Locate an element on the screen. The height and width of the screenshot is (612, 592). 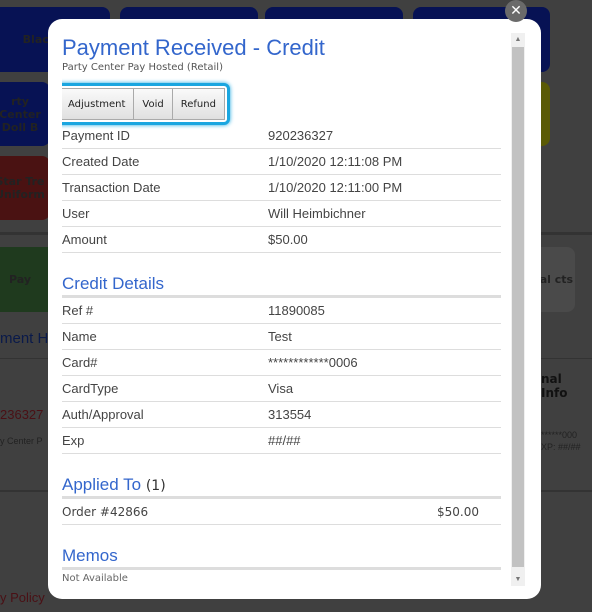
applied-to-count: (1) is located at coordinates (155, 486).